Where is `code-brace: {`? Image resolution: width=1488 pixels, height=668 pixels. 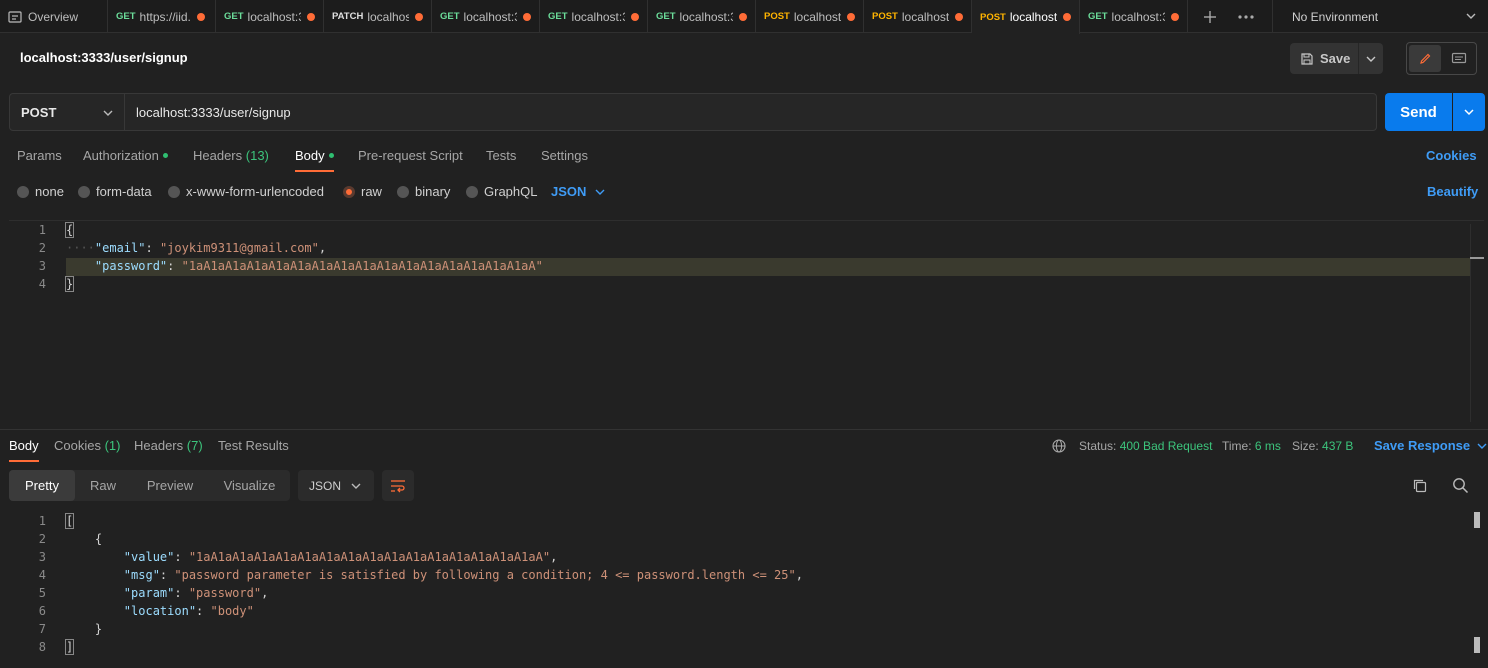 code-brace: { is located at coordinates (69, 230).